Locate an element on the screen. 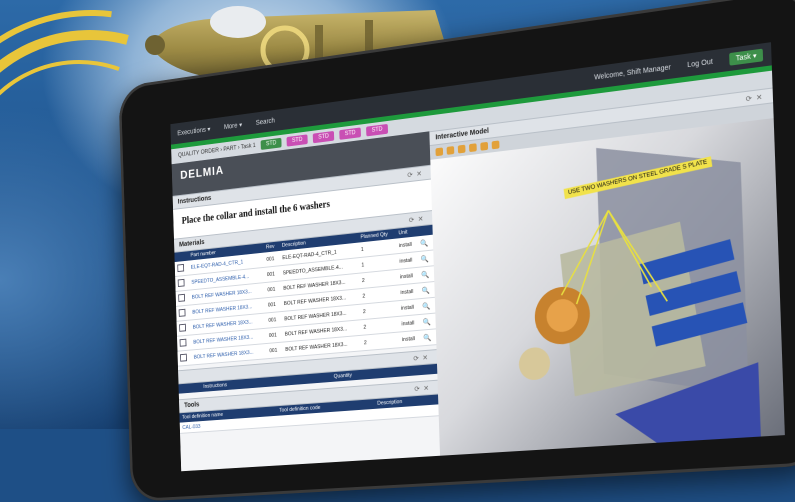  measure-icon is located at coordinates (495, 145).